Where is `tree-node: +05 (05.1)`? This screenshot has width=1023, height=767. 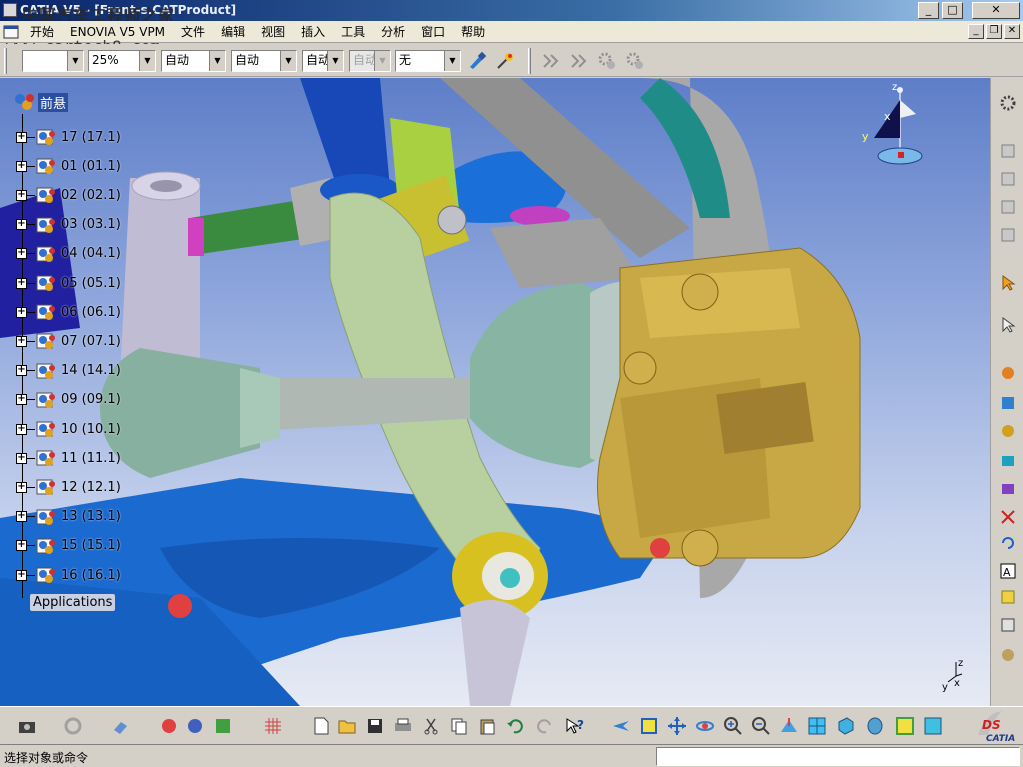 tree-node: +05 (05.1) is located at coordinates (68, 283).